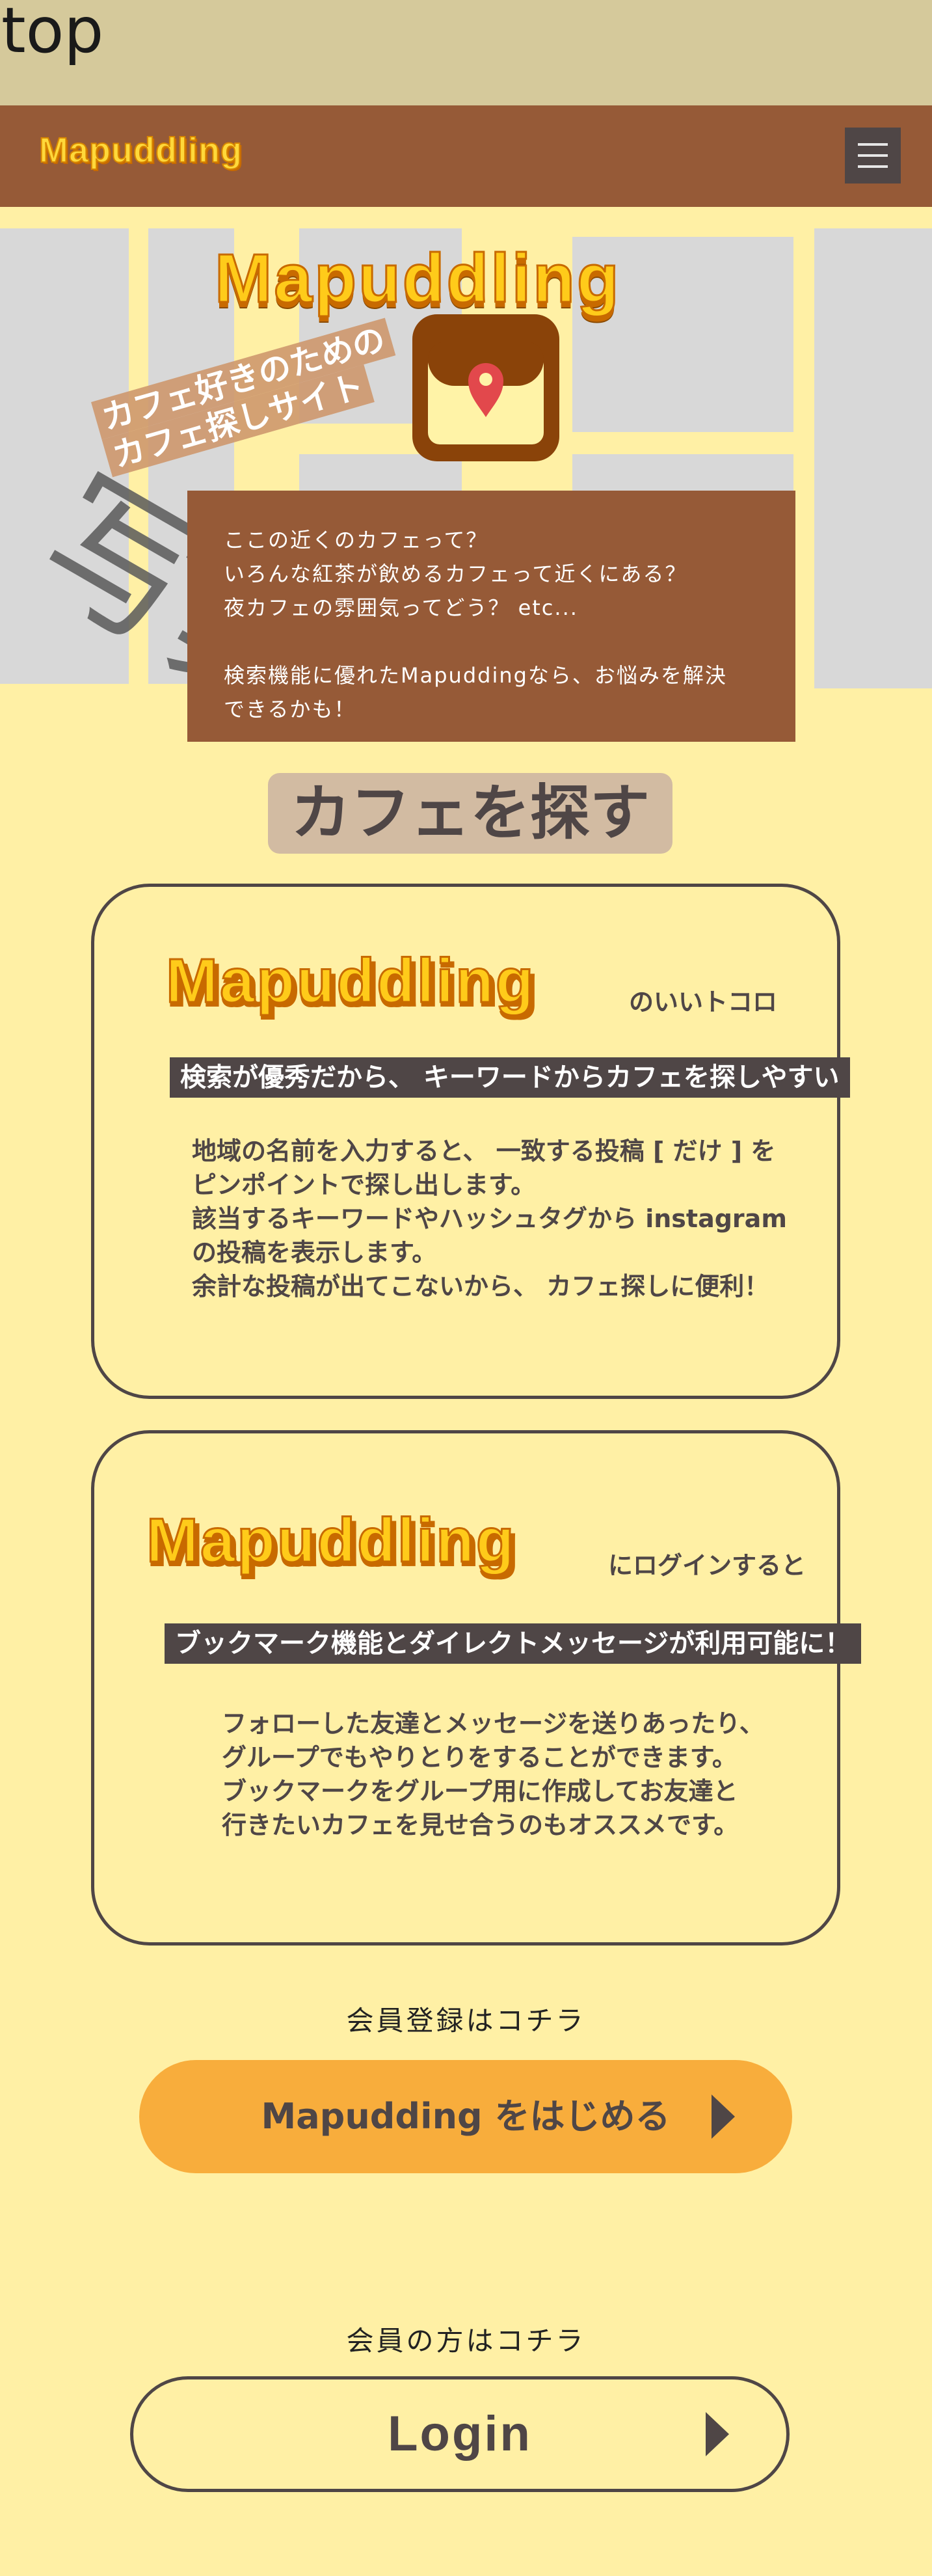 Image resolution: width=932 pixels, height=2576 pixels. I want to click on site-header: Mapuddling, so click(466, 156).